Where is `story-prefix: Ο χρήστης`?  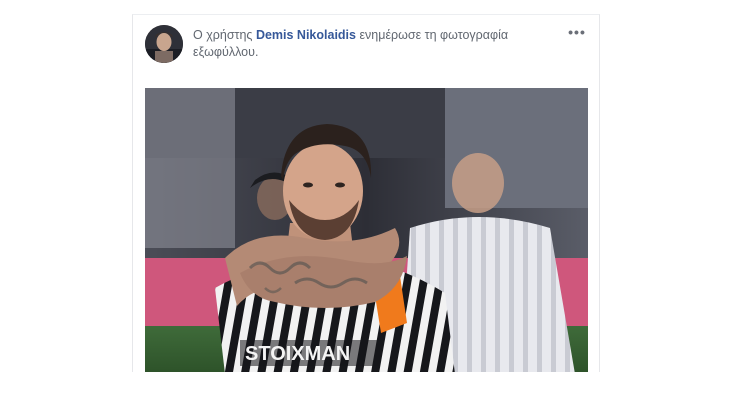
story-prefix: Ο χρήστης is located at coordinates (223, 35).